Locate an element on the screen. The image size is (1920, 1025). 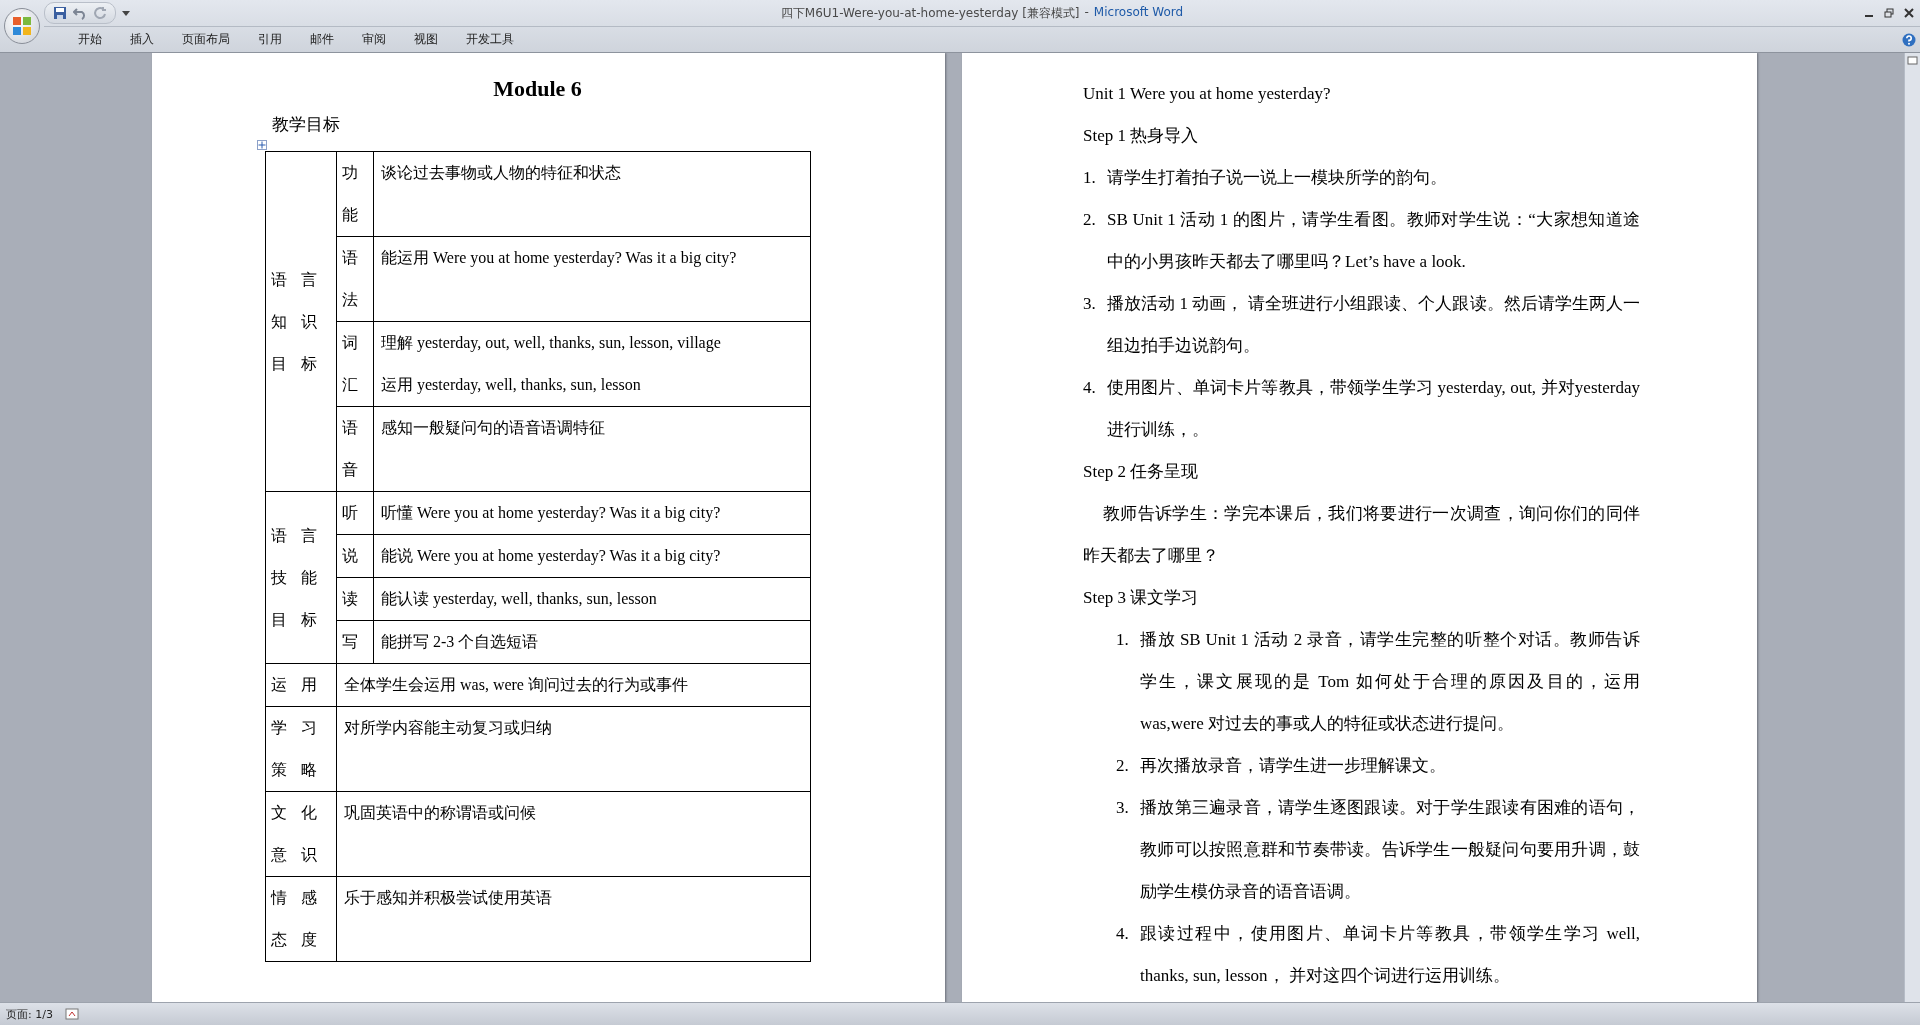
table-cell: 词汇 is located at coordinates (355, 364).